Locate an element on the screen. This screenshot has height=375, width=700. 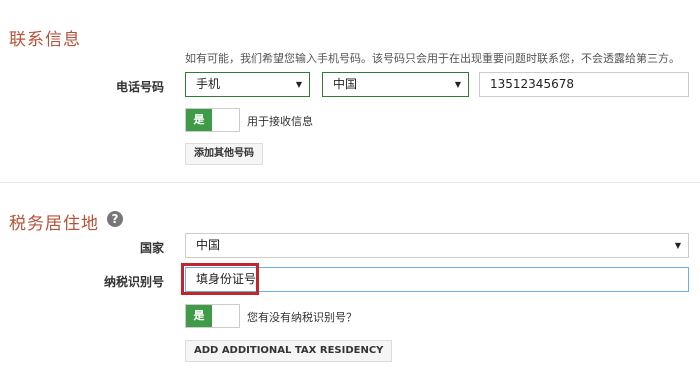
phone-country-select: 中国 ▼ is located at coordinates (395, 84).